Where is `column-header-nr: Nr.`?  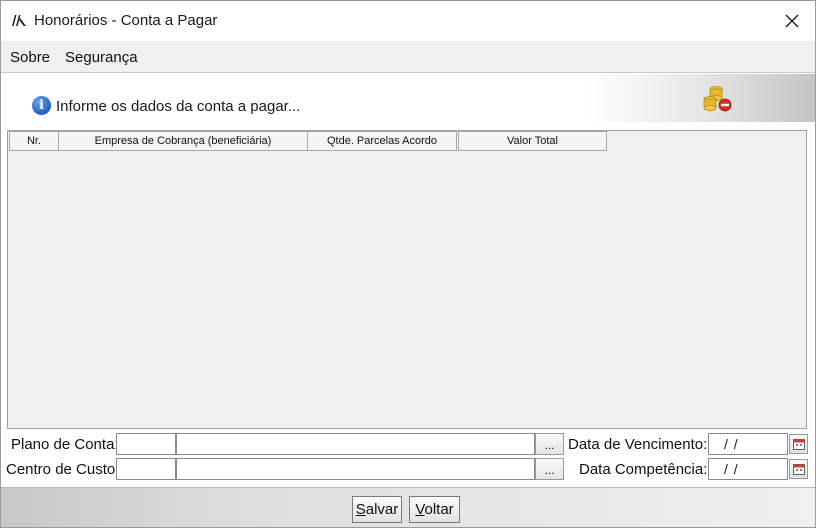
column-header-nr: Nr. is located at coordinates (34, 141).